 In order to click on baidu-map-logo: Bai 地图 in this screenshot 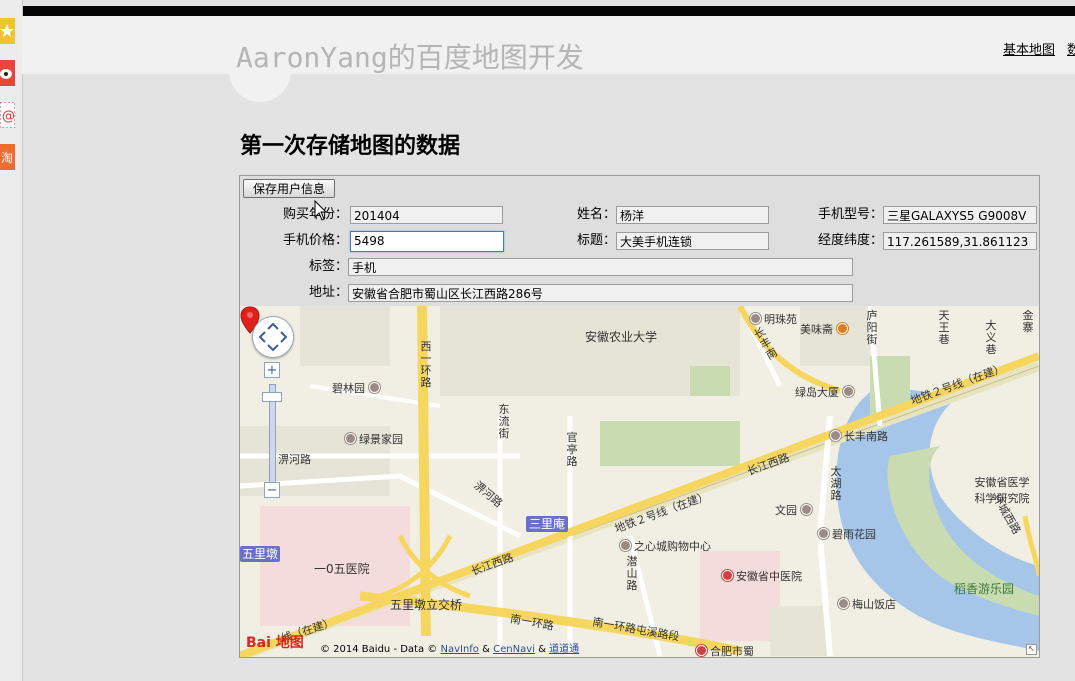, I will do `click(275, 642)`.